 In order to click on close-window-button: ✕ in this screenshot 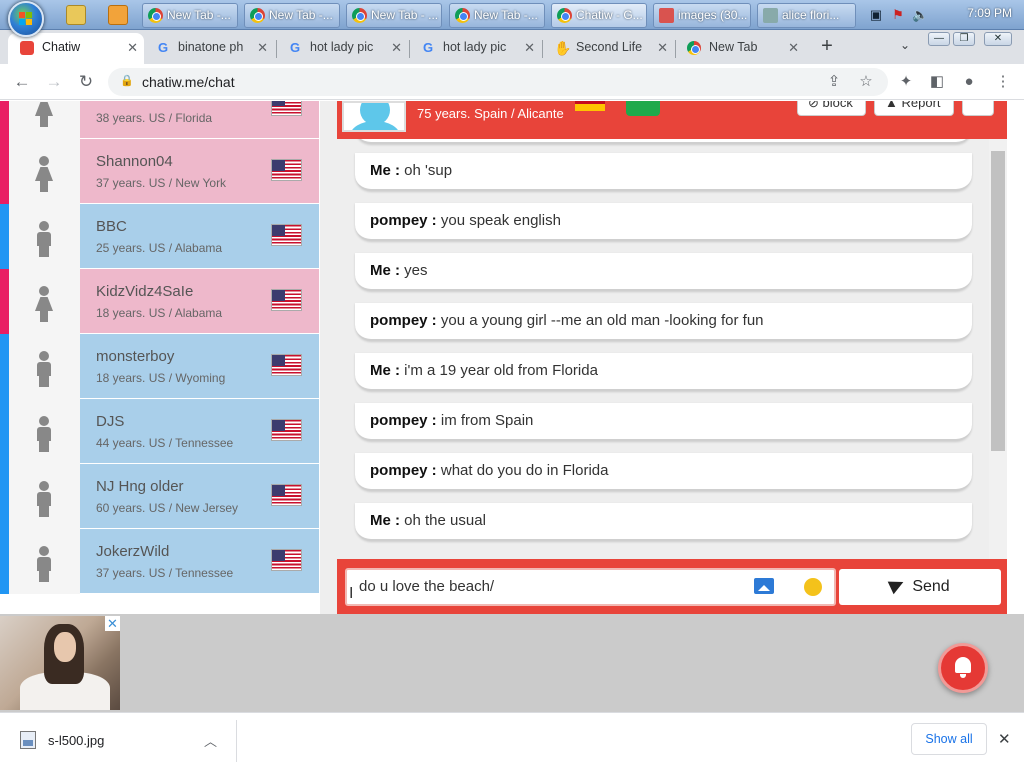, I will do `click(998, 39)`.